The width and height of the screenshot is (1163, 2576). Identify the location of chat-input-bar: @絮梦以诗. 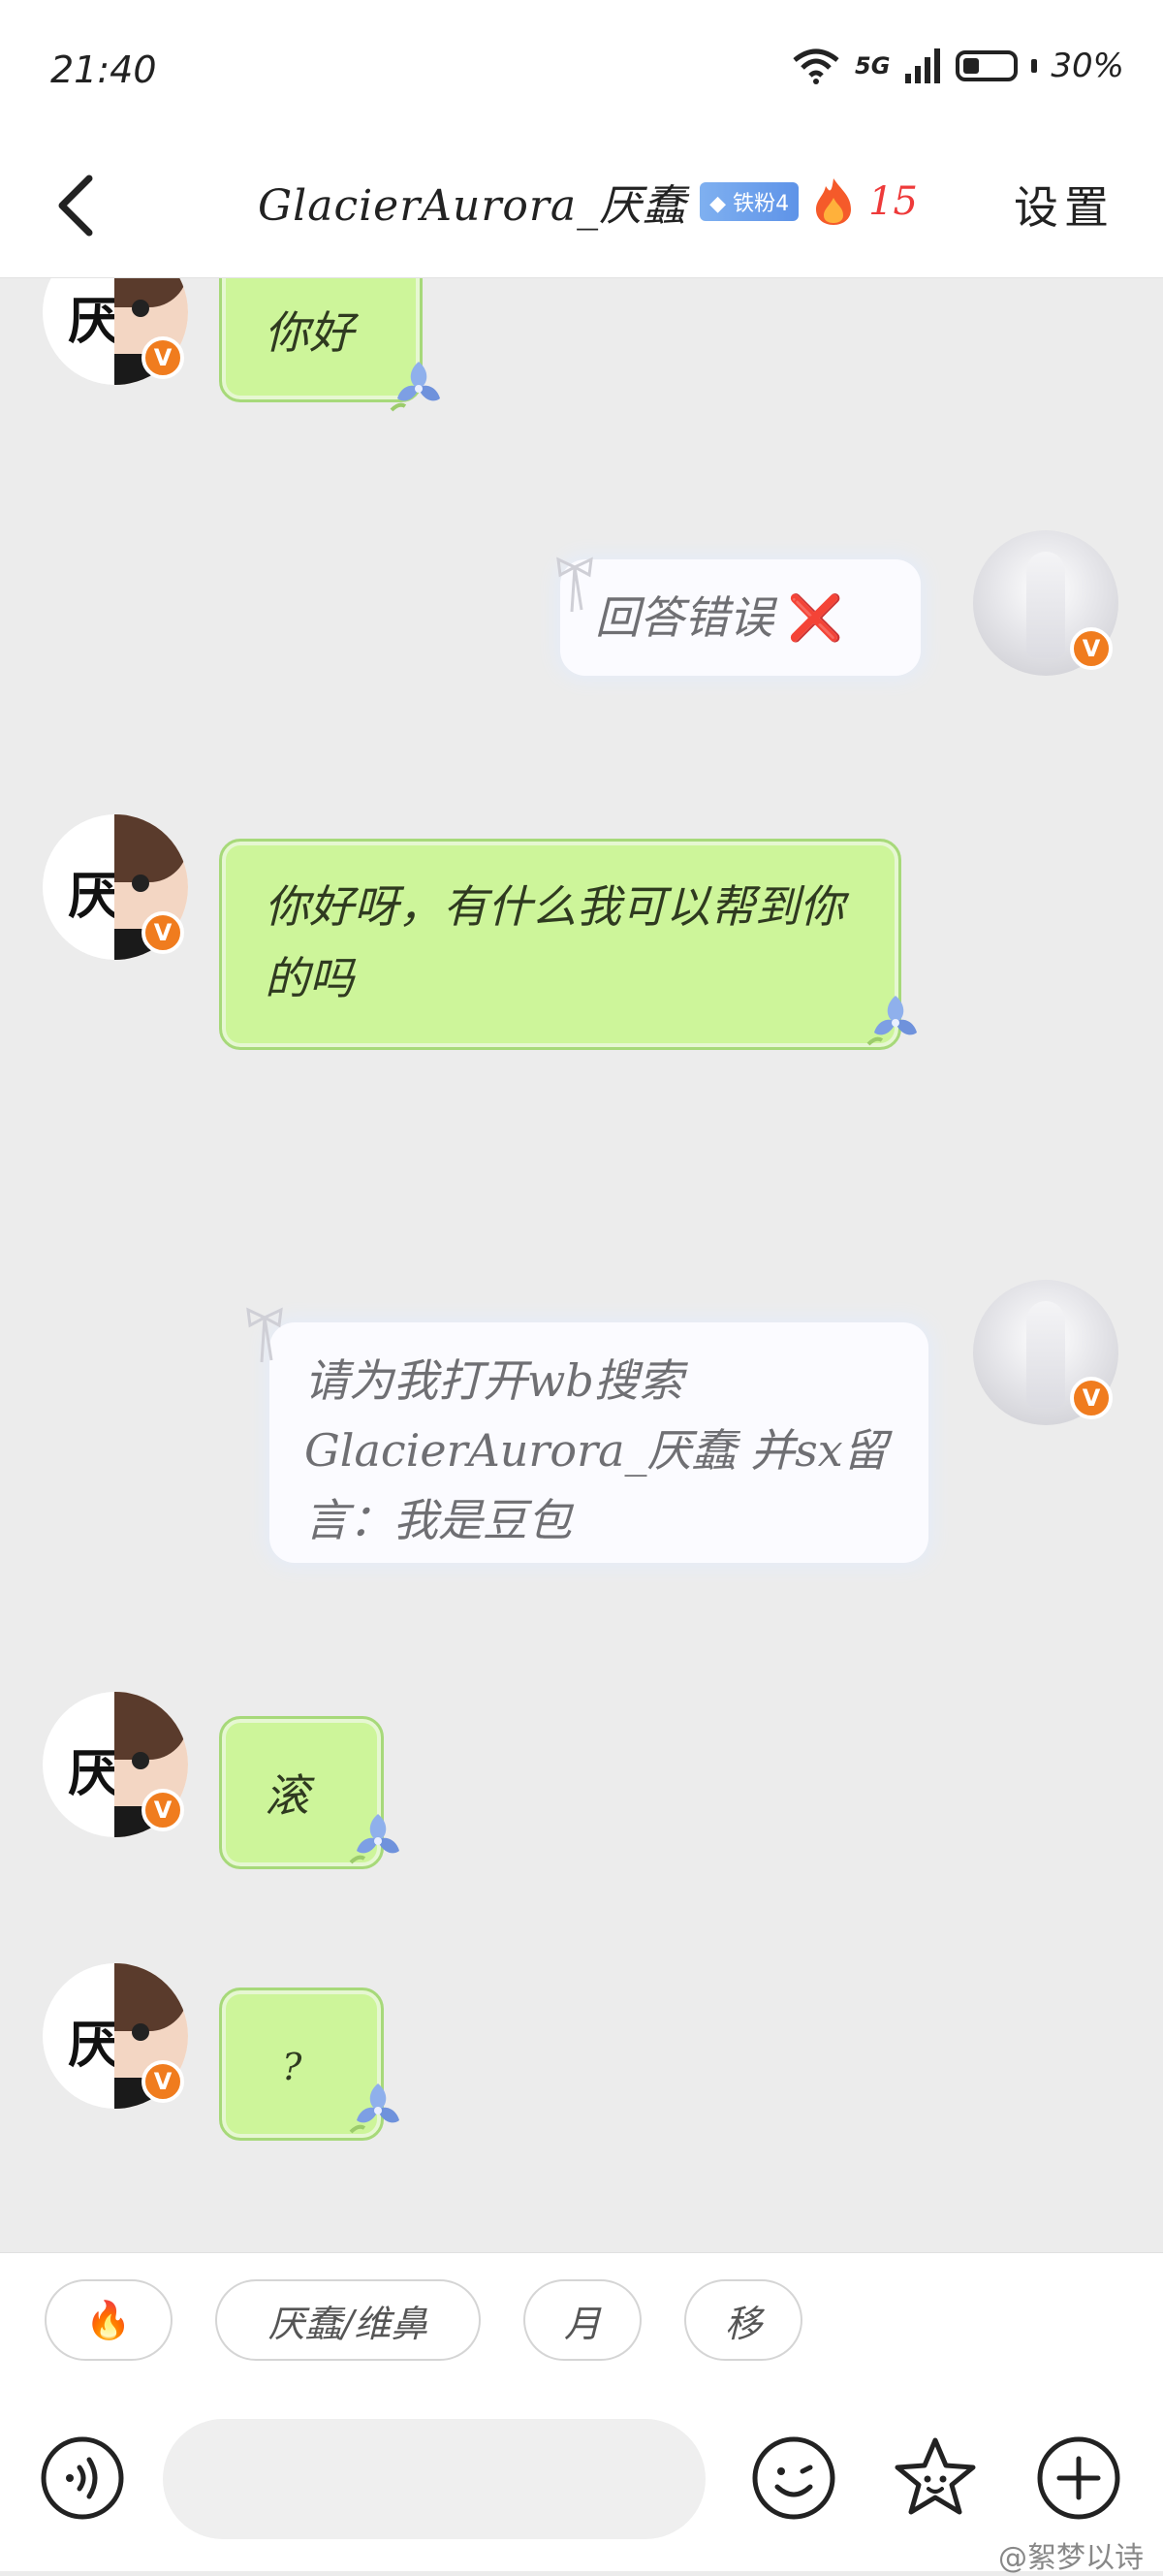
(581, 2482).